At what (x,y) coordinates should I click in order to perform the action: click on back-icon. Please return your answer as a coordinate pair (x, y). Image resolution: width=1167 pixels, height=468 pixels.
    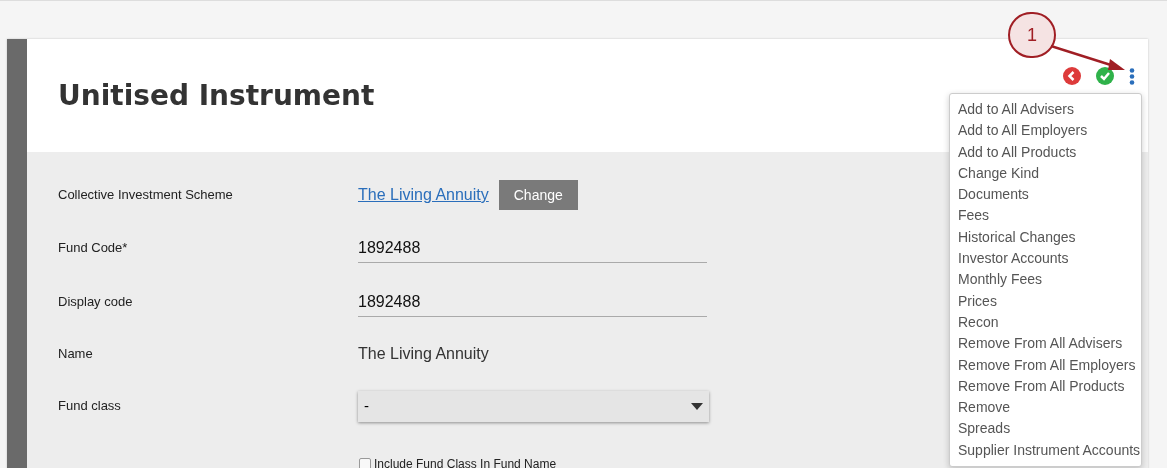
    Looking at the image, I should click on (1072, 76).